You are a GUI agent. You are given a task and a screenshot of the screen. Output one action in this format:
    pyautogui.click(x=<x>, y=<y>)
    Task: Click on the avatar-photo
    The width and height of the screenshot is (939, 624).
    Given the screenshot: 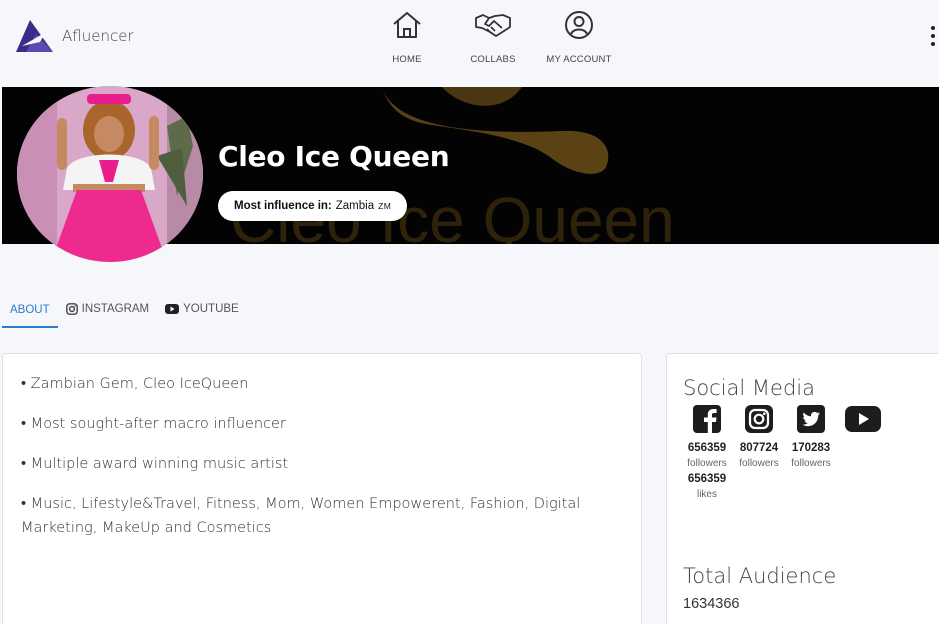 What is the action you would take?
    pyautogui.click(x=110, y=174)
    